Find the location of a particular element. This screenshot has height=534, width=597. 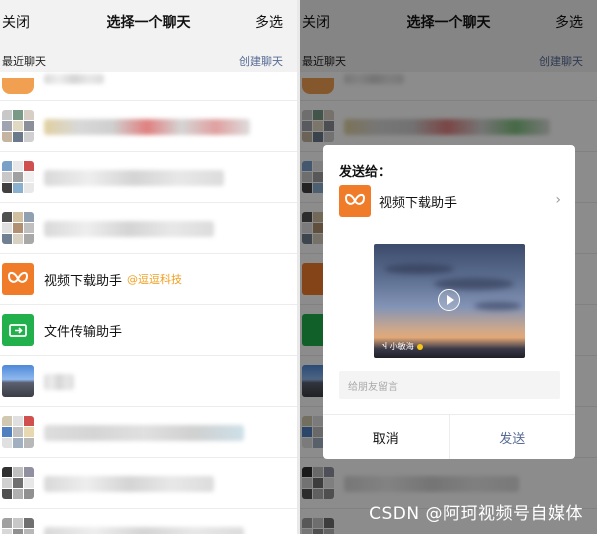

send-to-label: 发送给： is located at coordinates (365, 172).